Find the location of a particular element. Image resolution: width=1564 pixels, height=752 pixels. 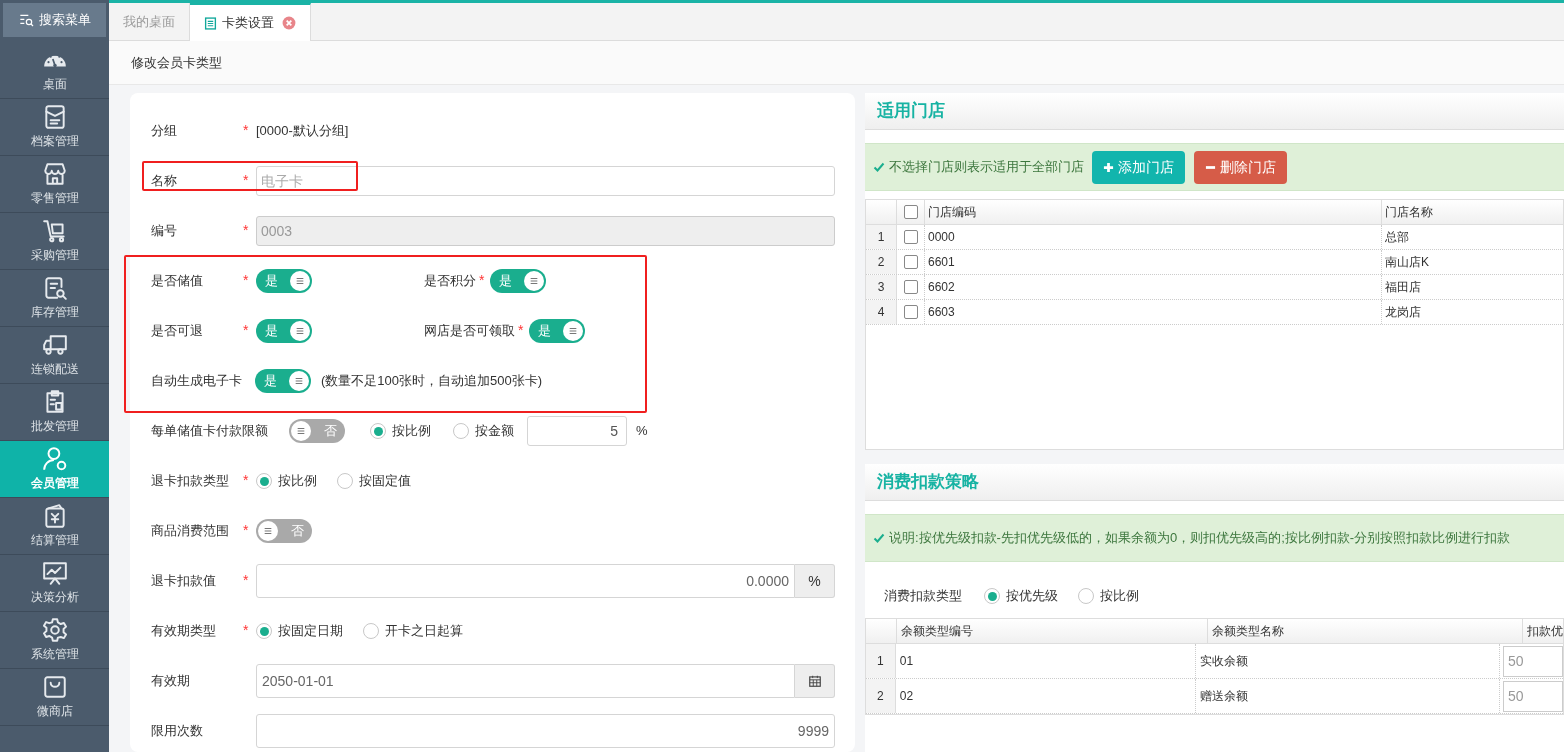

field-label: 名称 is located at coordinates (164, 181).